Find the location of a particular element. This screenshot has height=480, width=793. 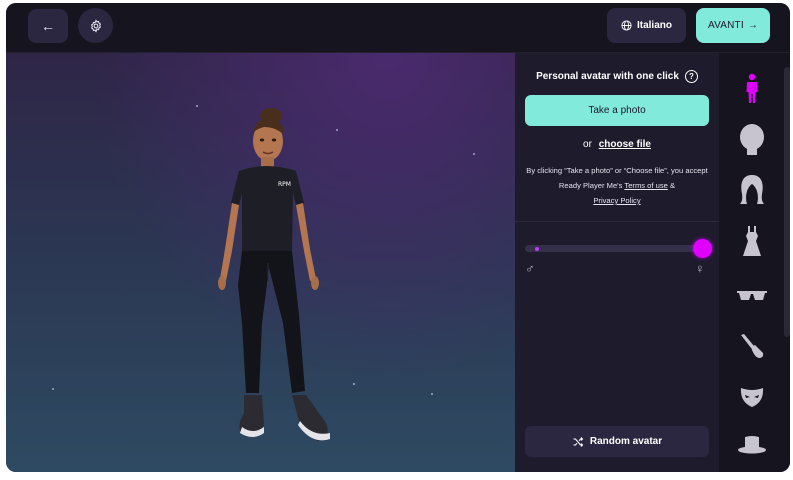

settings-button is located at coordinates (95, 25).